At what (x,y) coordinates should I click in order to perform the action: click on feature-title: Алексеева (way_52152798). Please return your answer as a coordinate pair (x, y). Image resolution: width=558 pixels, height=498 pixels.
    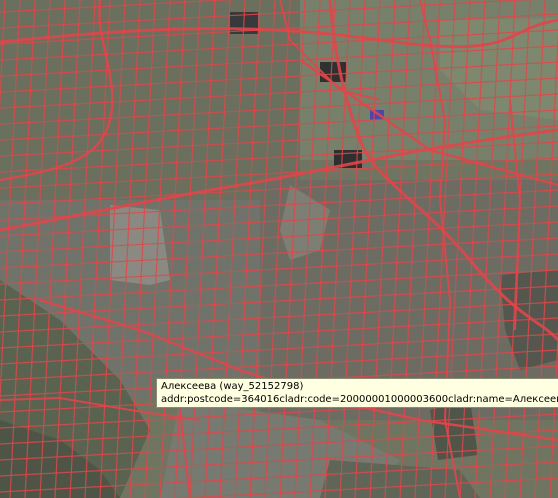
    Looking at the image, I should click on (232, 386).